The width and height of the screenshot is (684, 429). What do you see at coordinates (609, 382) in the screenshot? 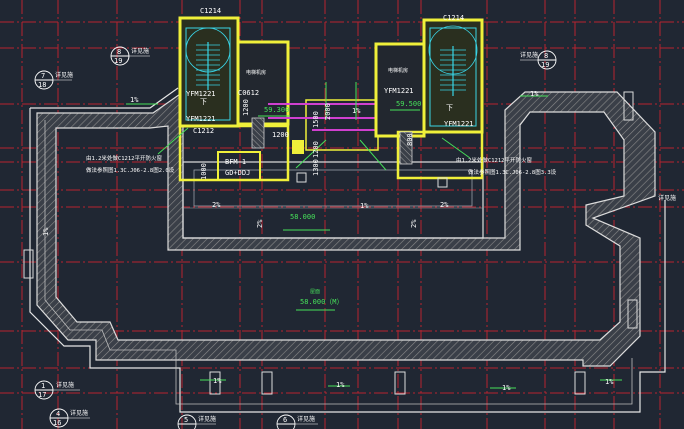
I see `slope-12: 1%` at bounding box center [609, 382].